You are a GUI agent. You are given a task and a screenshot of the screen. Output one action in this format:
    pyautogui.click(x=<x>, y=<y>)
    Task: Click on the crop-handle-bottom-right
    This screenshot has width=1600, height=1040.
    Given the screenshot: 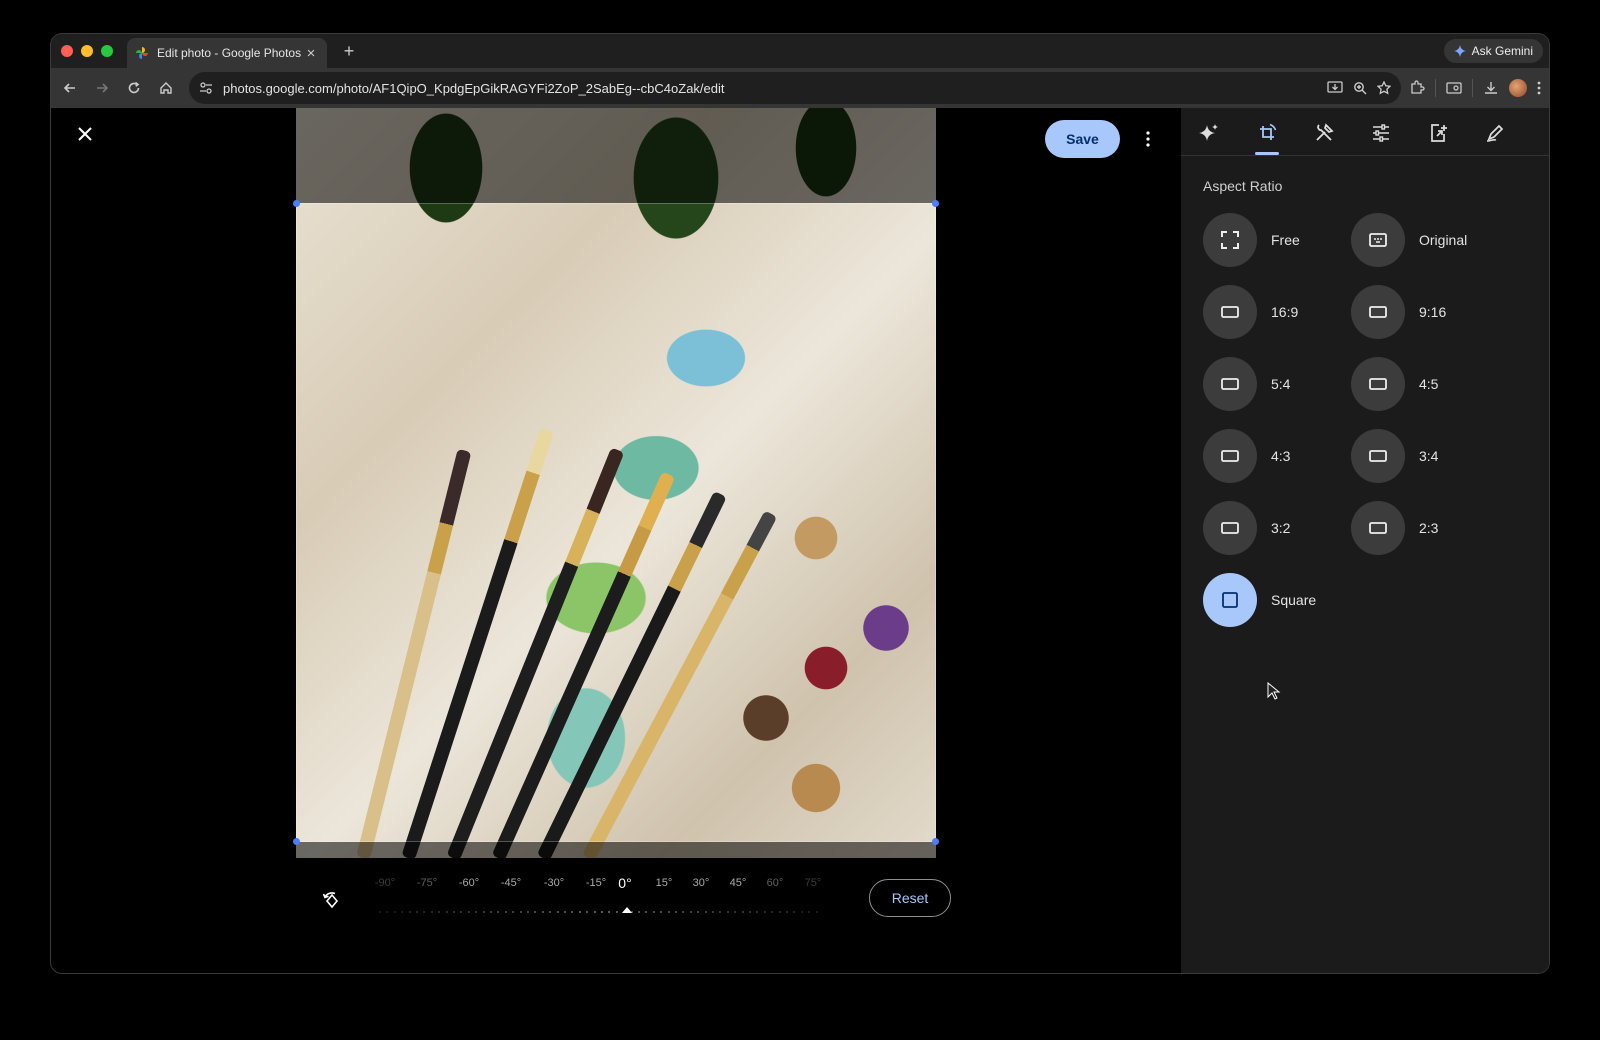 What is the action you would take?
    pyautogui.click(x=935, y=841)
    